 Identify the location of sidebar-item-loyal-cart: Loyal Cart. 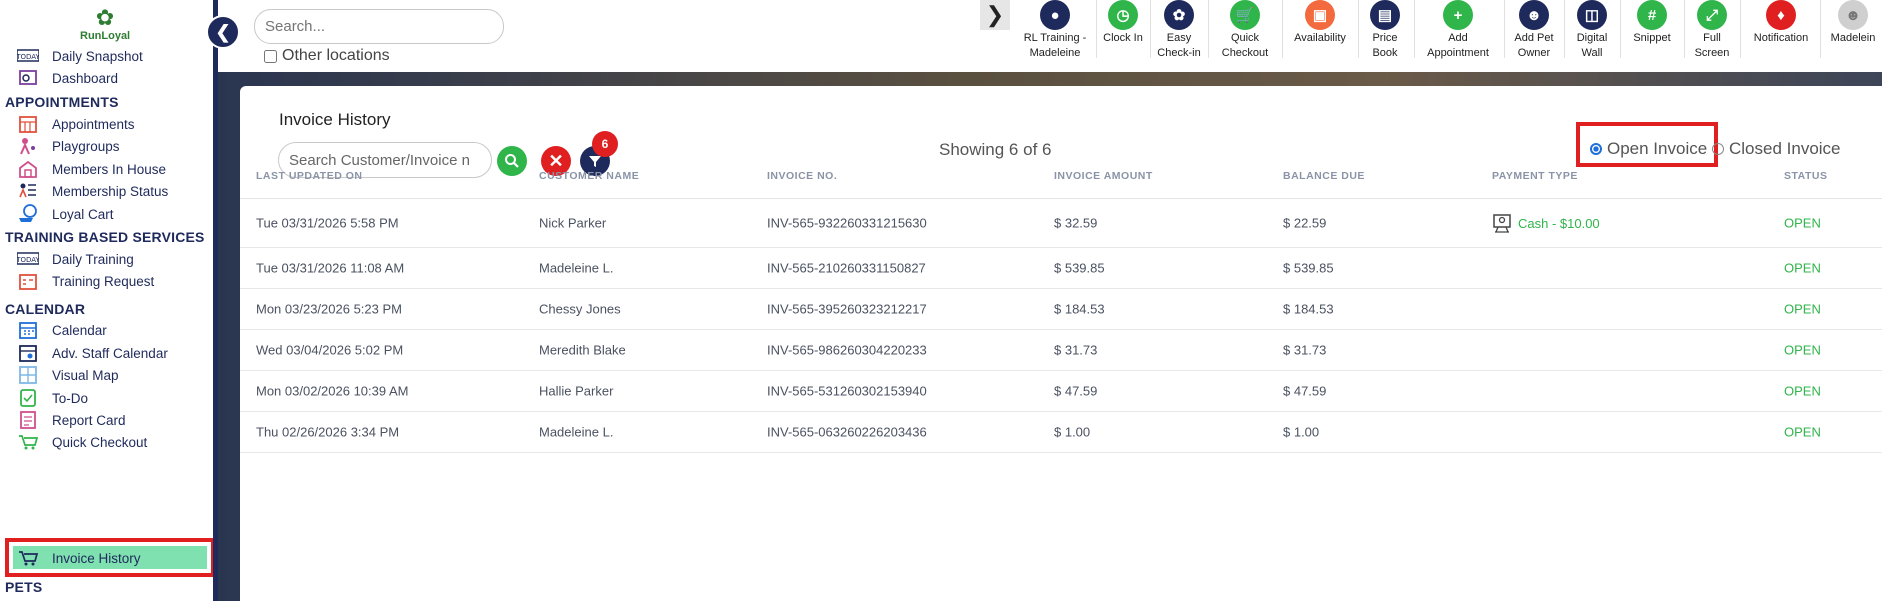
(65, 214).